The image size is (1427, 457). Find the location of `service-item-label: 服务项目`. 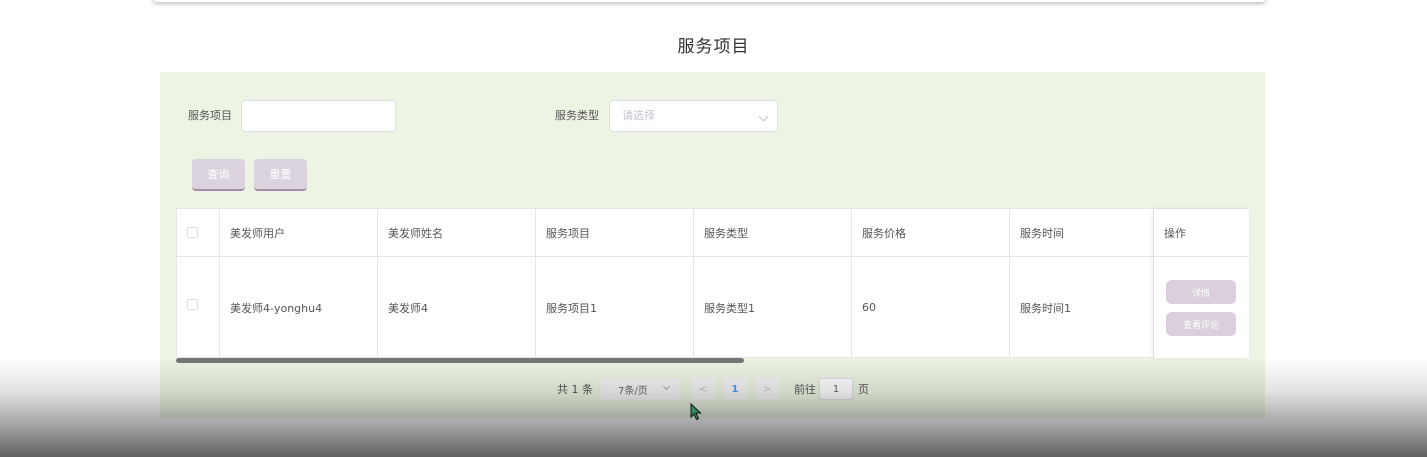

service-item-label: 服务项目 is located at coordinates (210, 115).